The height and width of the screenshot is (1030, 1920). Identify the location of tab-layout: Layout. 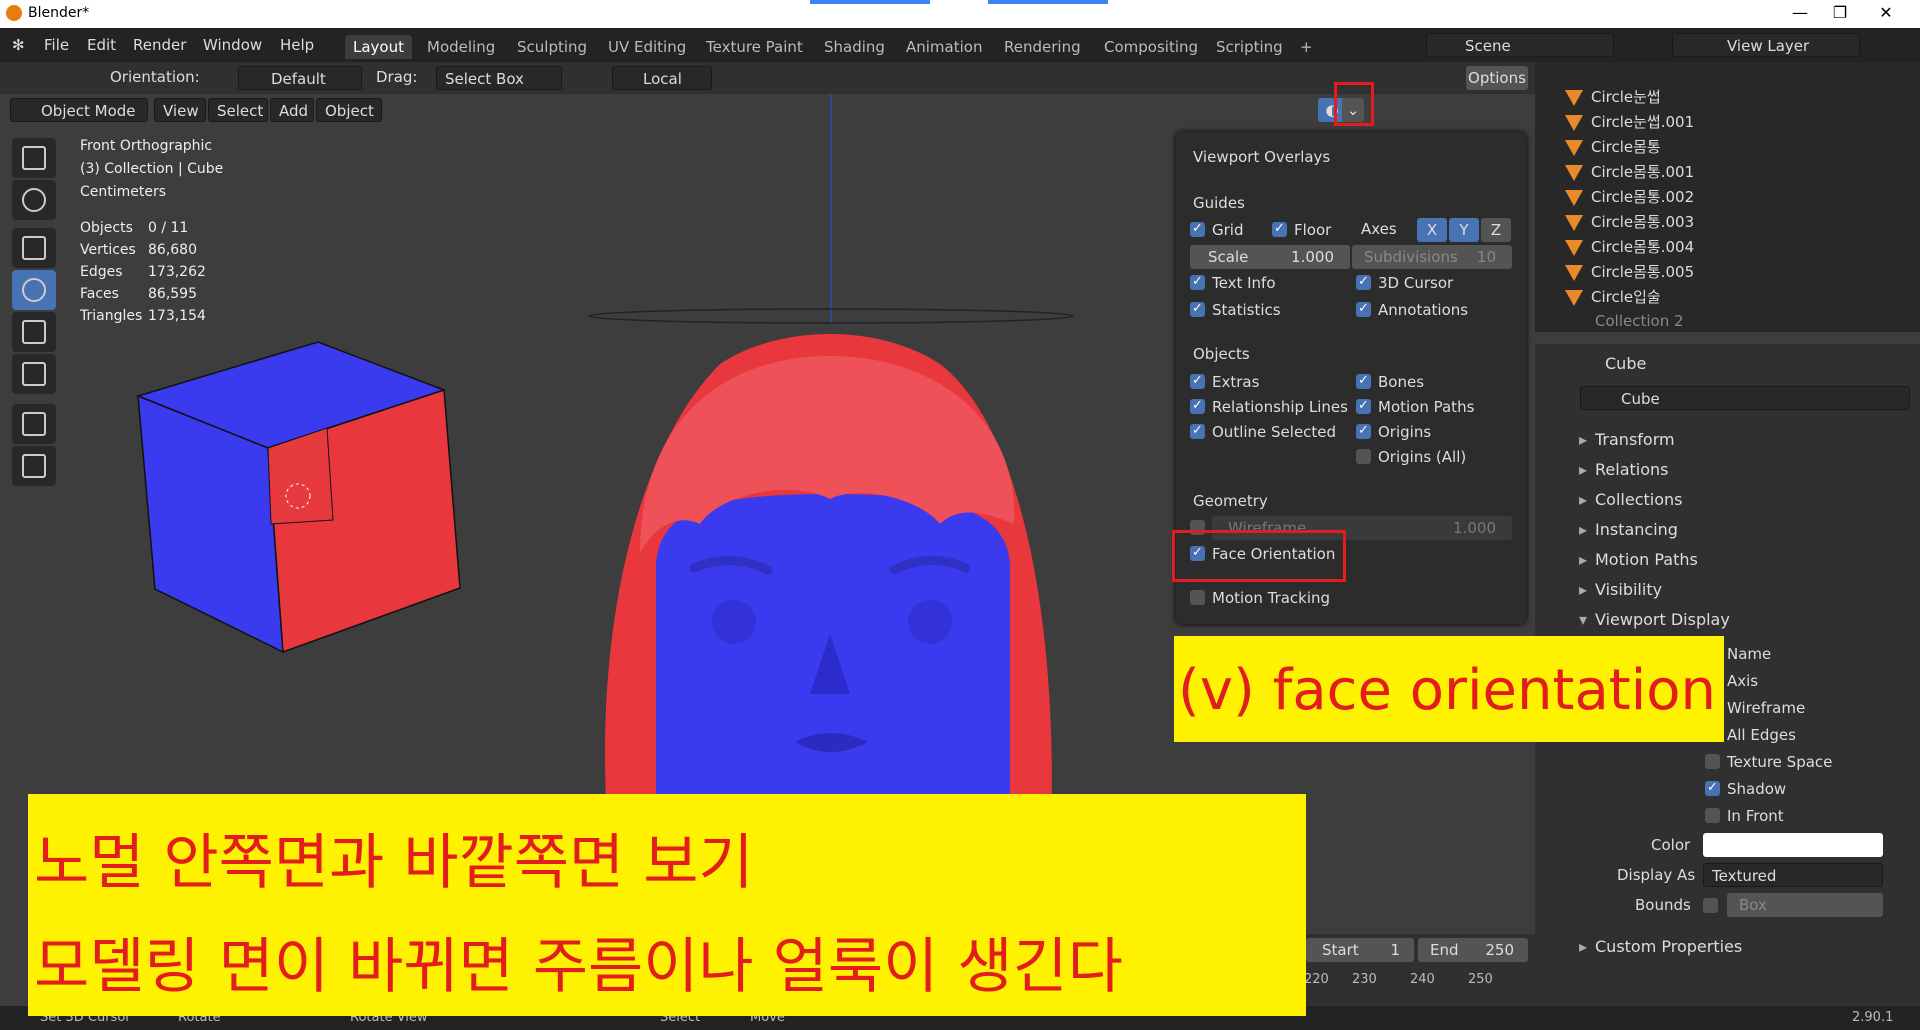
(378, 47).